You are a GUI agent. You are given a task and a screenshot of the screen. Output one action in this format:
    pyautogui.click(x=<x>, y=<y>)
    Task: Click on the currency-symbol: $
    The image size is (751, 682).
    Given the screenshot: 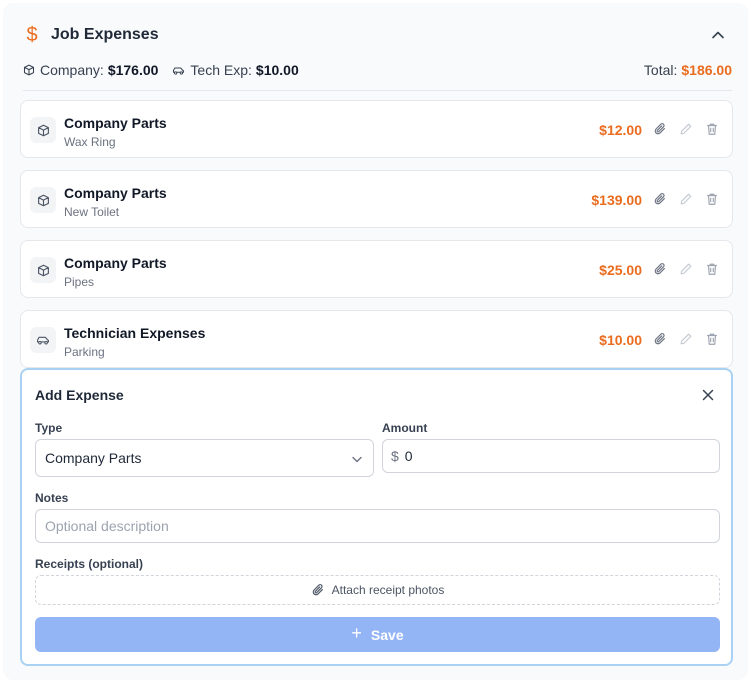 What is the action you would take?
    pyautogui.click(x=395, y=456)
    